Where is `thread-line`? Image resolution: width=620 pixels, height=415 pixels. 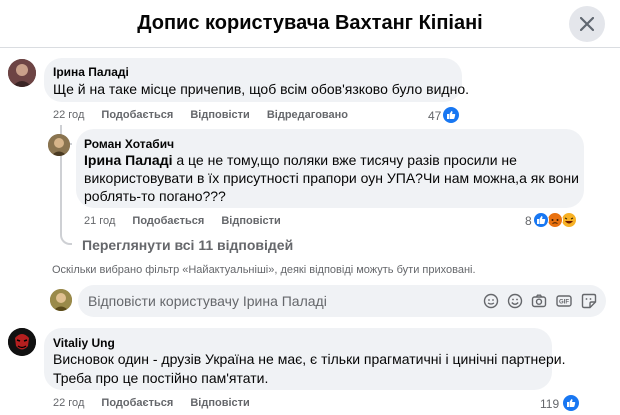
thread-line is located at coordinates (66, 195).